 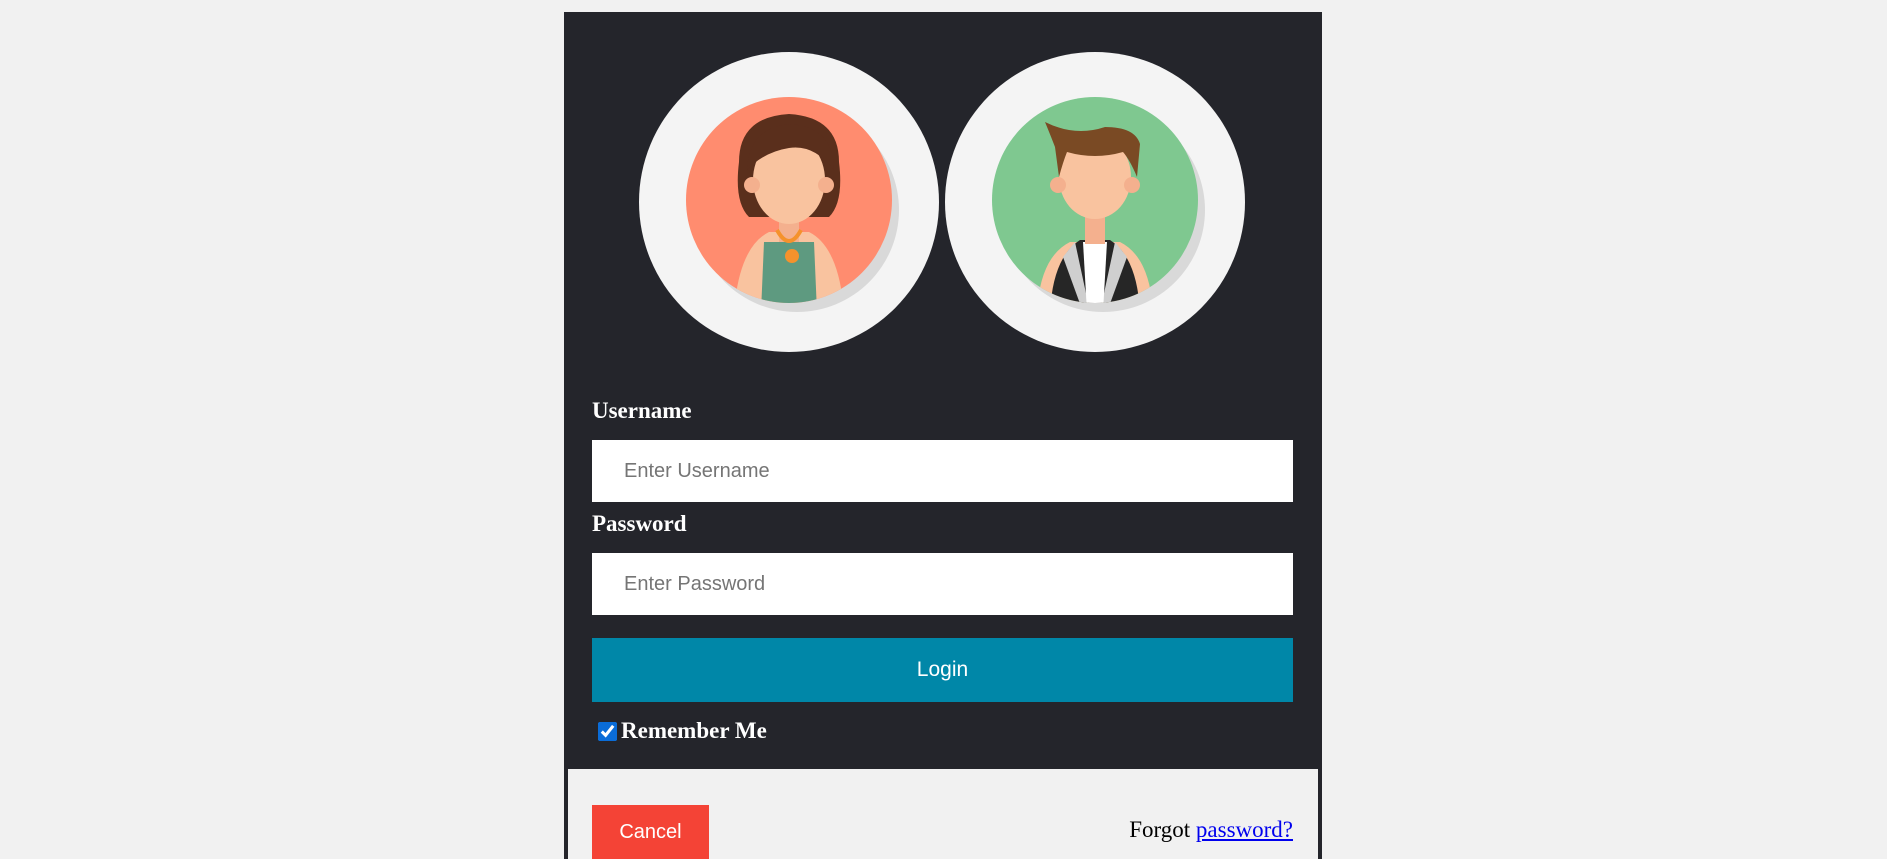 What do you see at coordinates (694, 730) in the screenshot?
I see `remember-me-label: Remember Me` at bounding box center [694, 730].